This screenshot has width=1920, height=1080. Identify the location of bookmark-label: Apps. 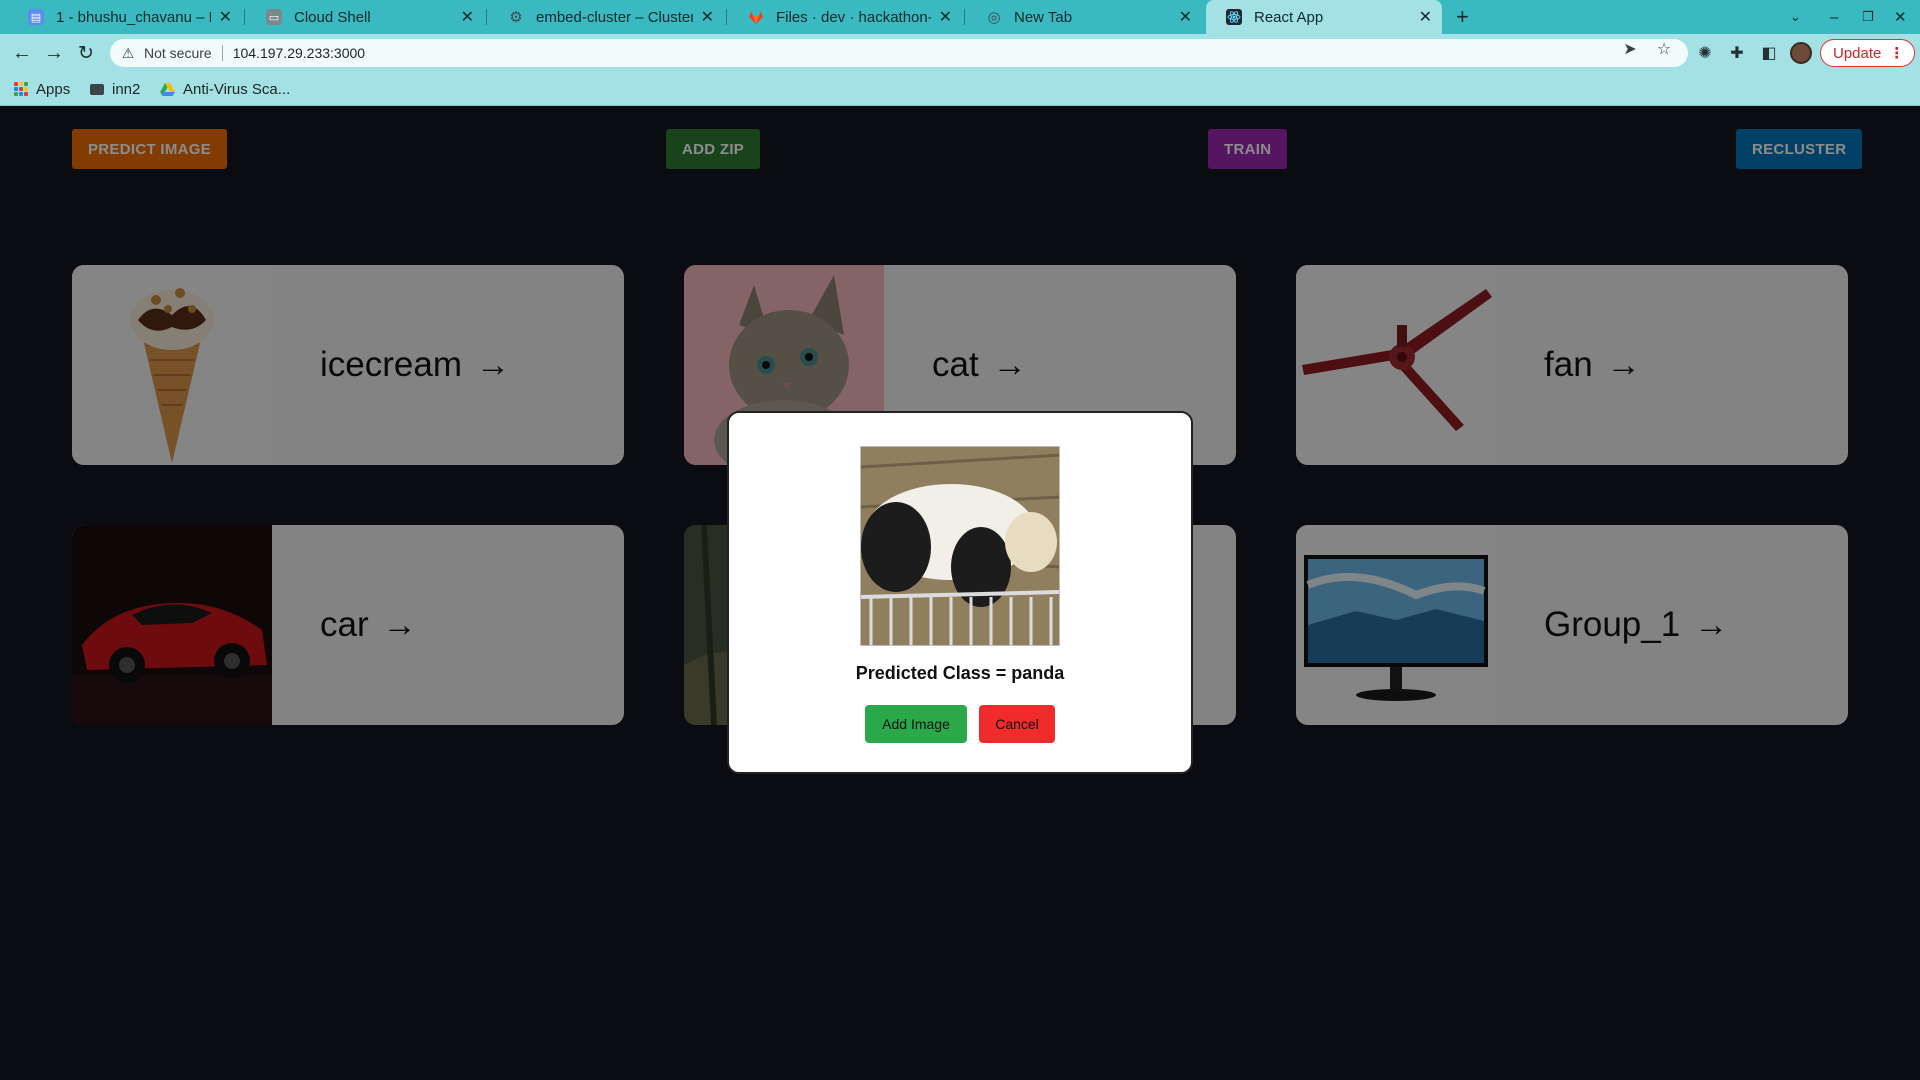
(53, 89).